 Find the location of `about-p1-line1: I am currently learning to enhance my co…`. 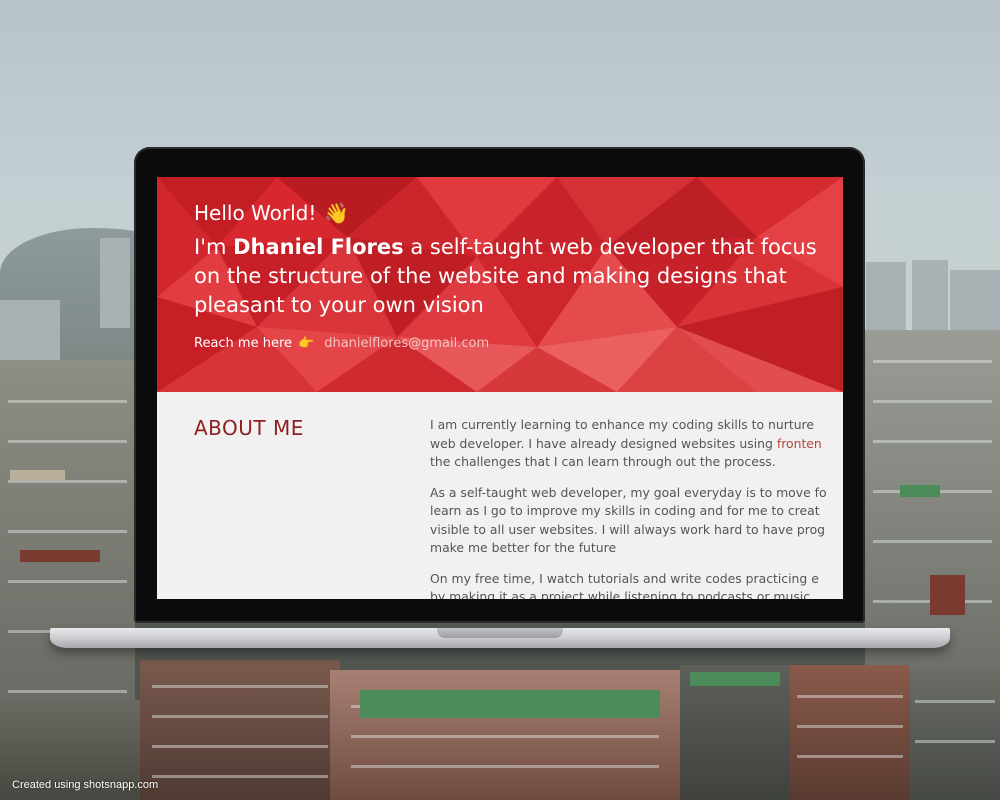

about-p1-line1: I am currently learning to enhance my co… is located at coordinates (622, 424).